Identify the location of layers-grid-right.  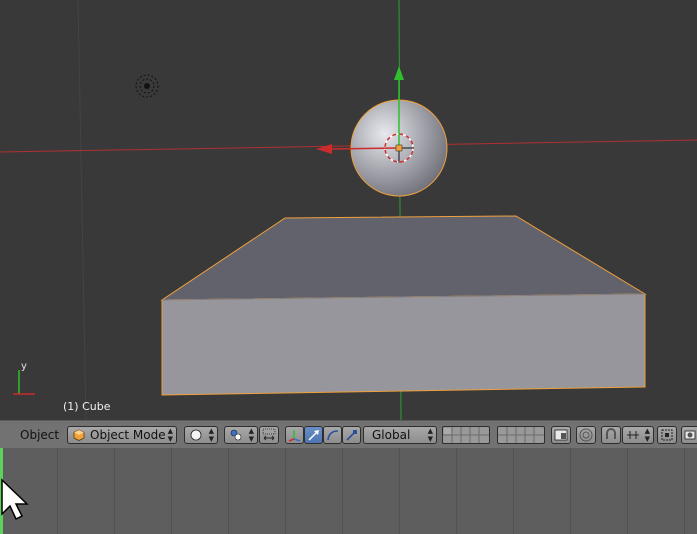
(521, 435).